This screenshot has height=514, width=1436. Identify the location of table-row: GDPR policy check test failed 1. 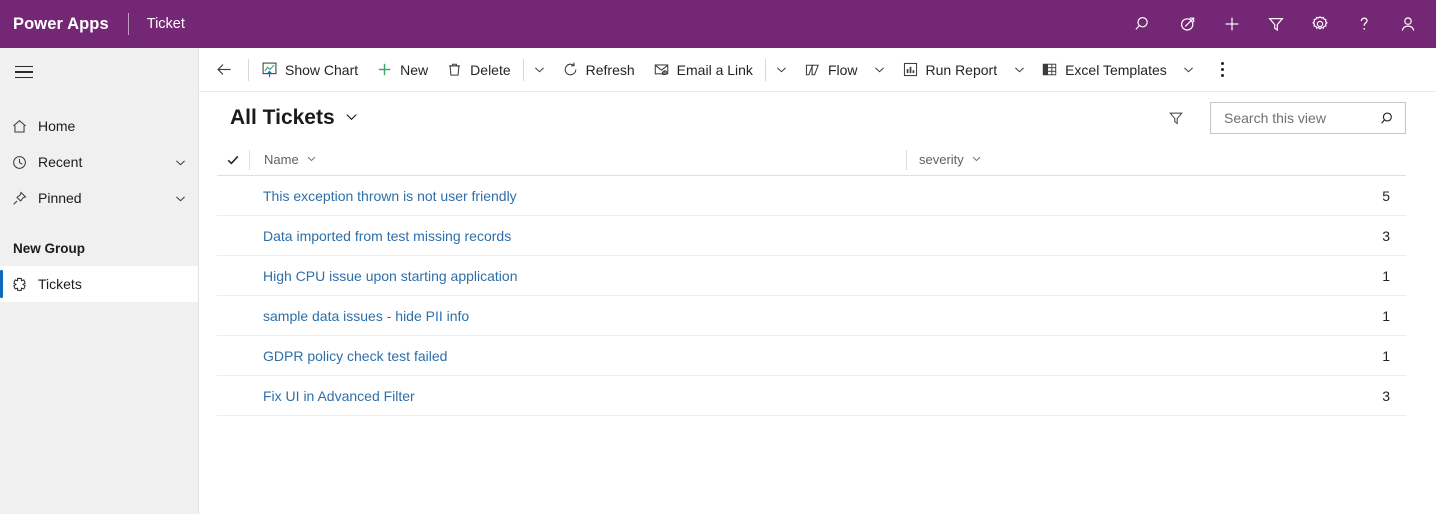
(811, 356).